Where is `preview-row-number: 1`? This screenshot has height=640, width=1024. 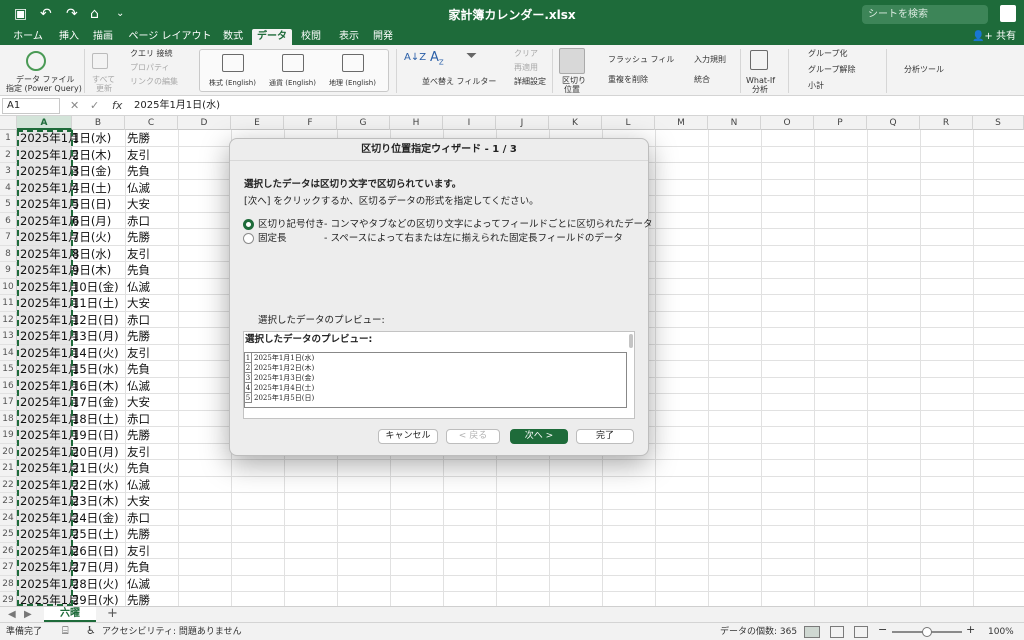
preview-row-number: 1 is located at coordinates (248, 358).